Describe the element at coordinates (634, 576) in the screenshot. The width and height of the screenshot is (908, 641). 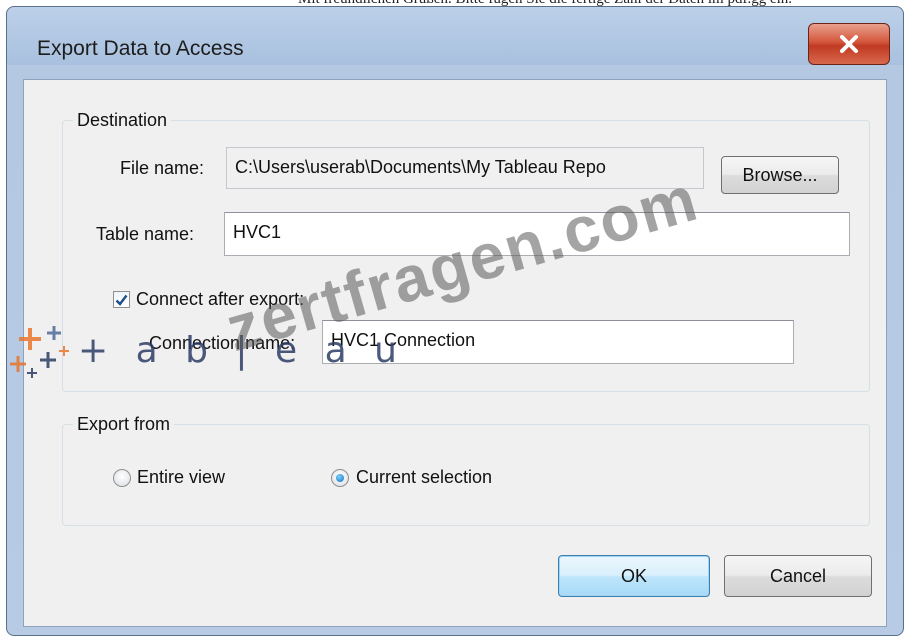
I see `ok-button: OK` at that location.